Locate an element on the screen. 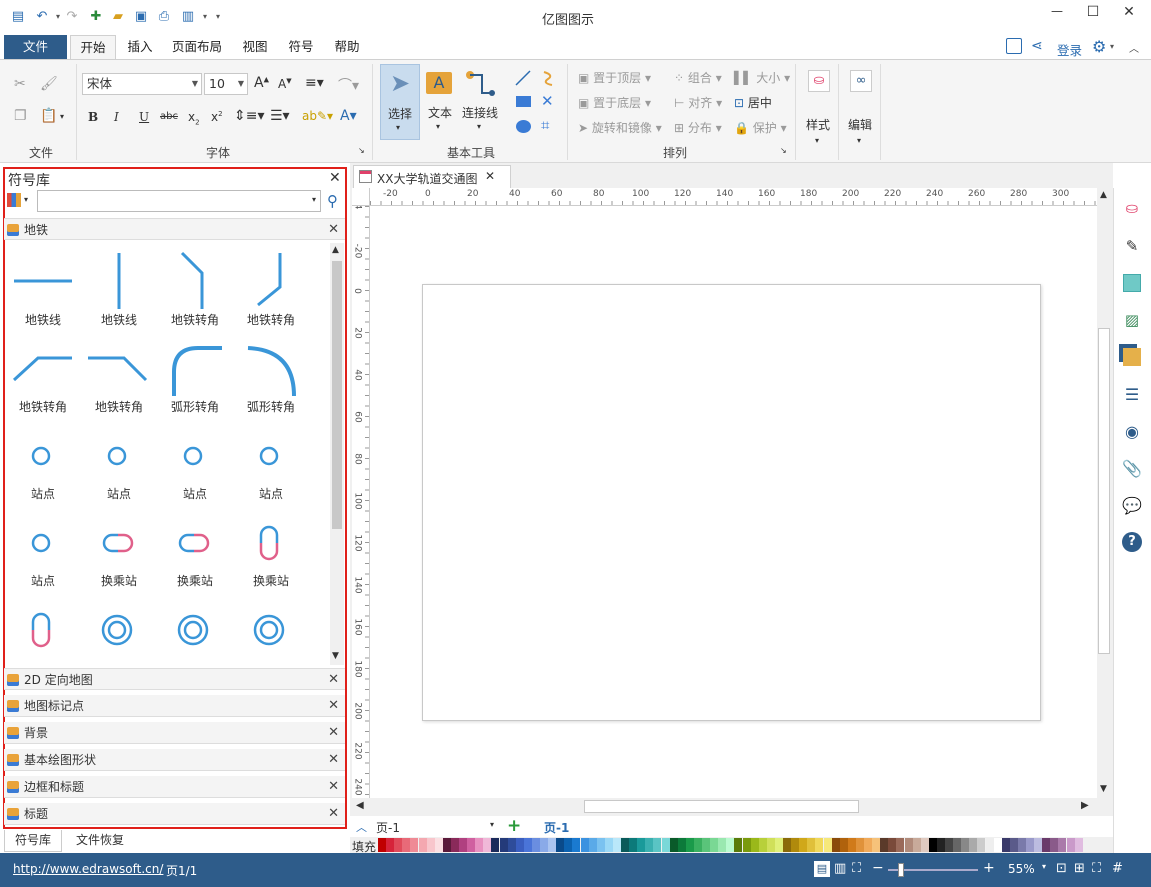 This screenshot has width=1151, height=887. library-scrollbar: ▲ ▼ is located at coordinates (337, 454).